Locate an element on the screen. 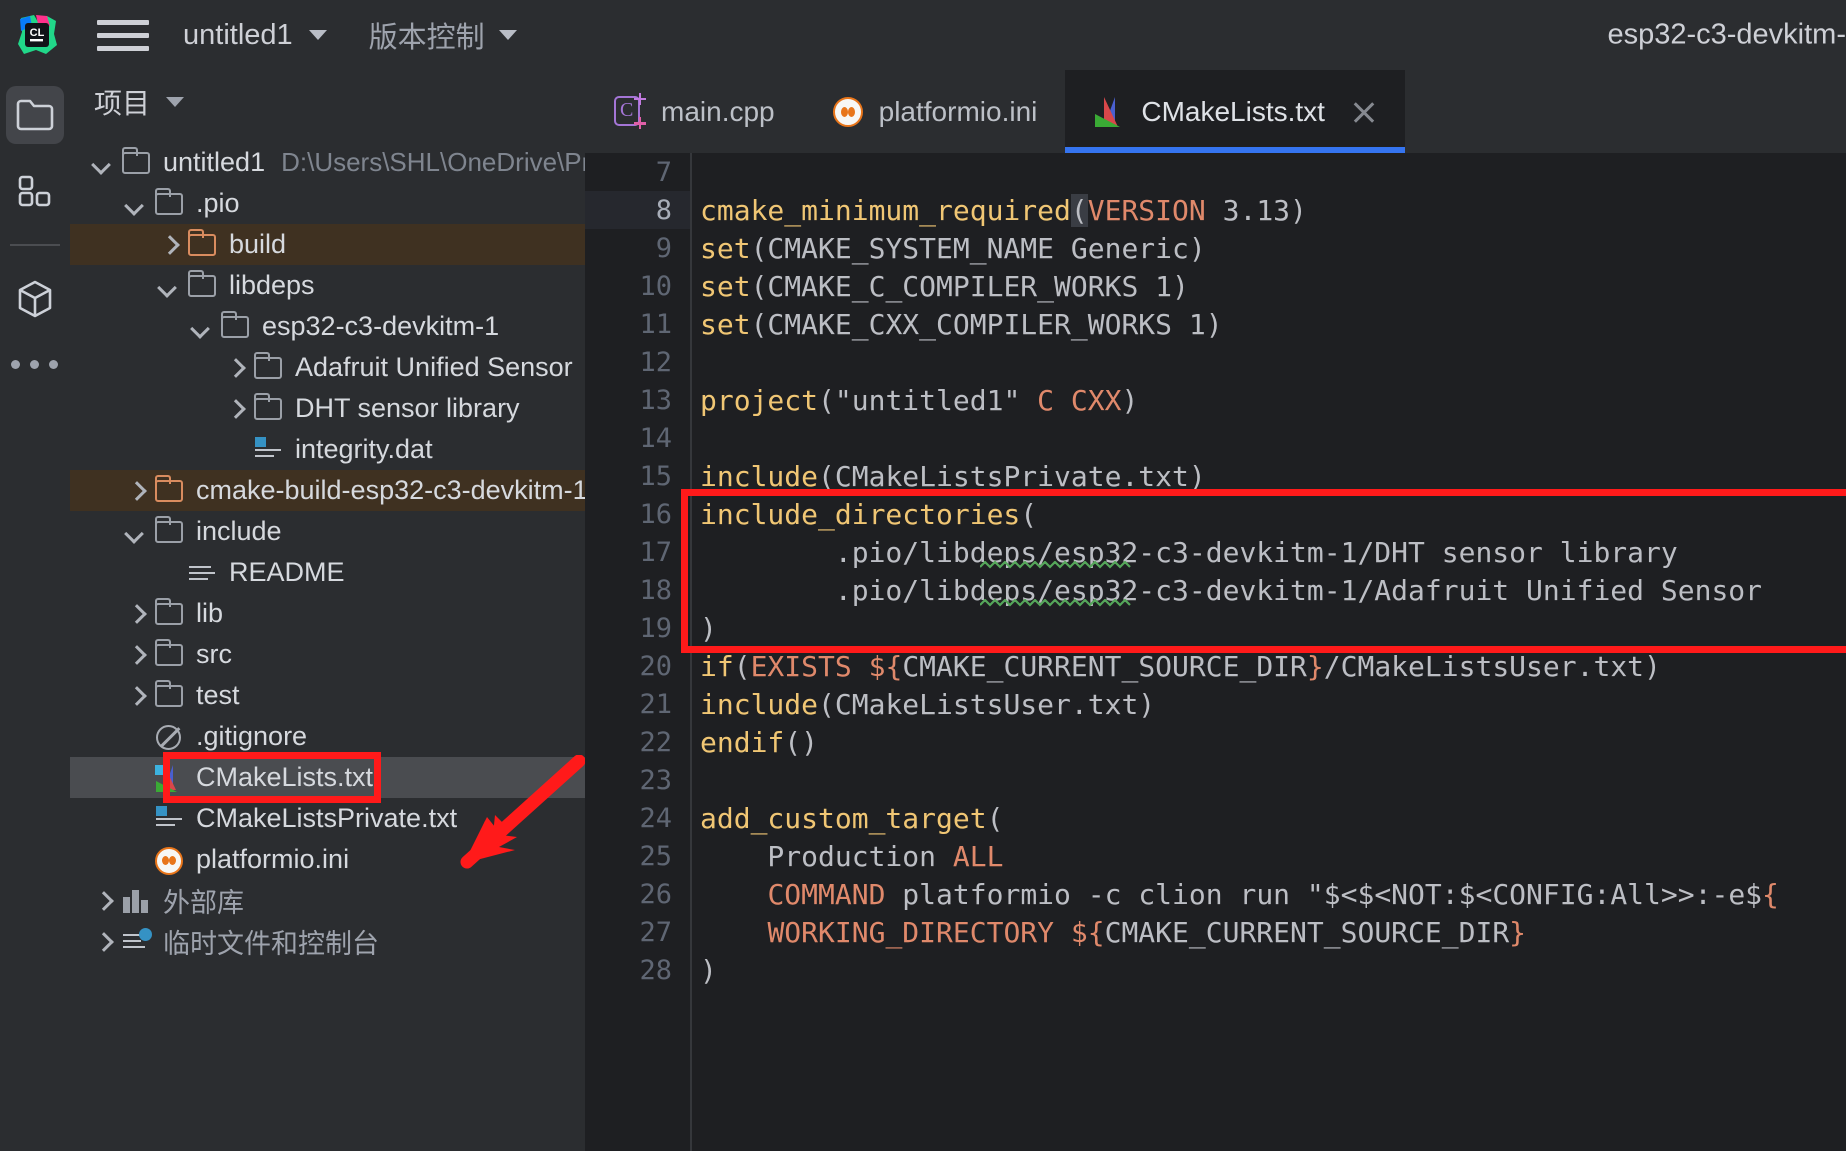 The width and height of the screenshot is (1846, 1151). tree-item-gitignore: .gitignore is located at coordinates (327, 736).